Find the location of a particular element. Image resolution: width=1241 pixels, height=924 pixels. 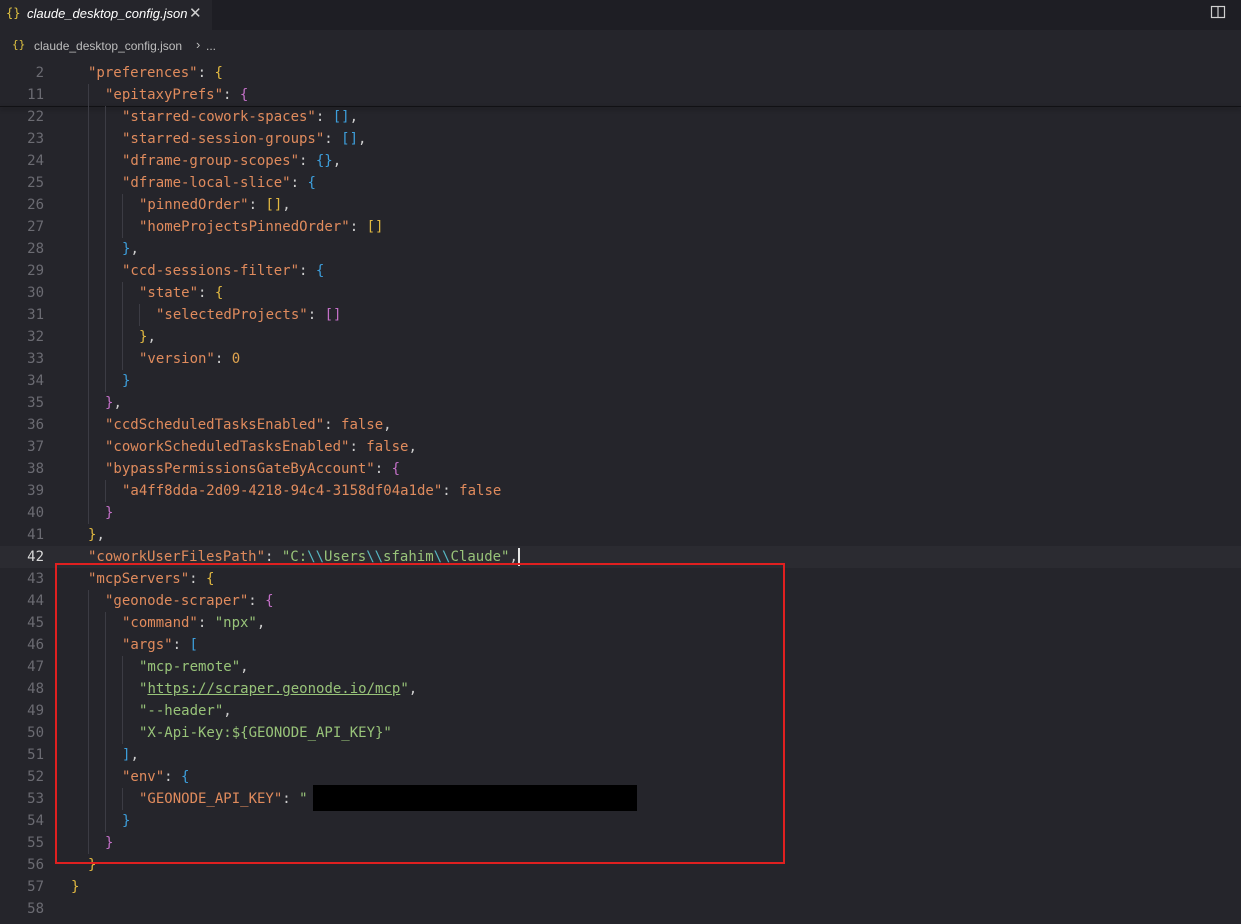

close-icon: ✕ is located at coordinates (195, 13).